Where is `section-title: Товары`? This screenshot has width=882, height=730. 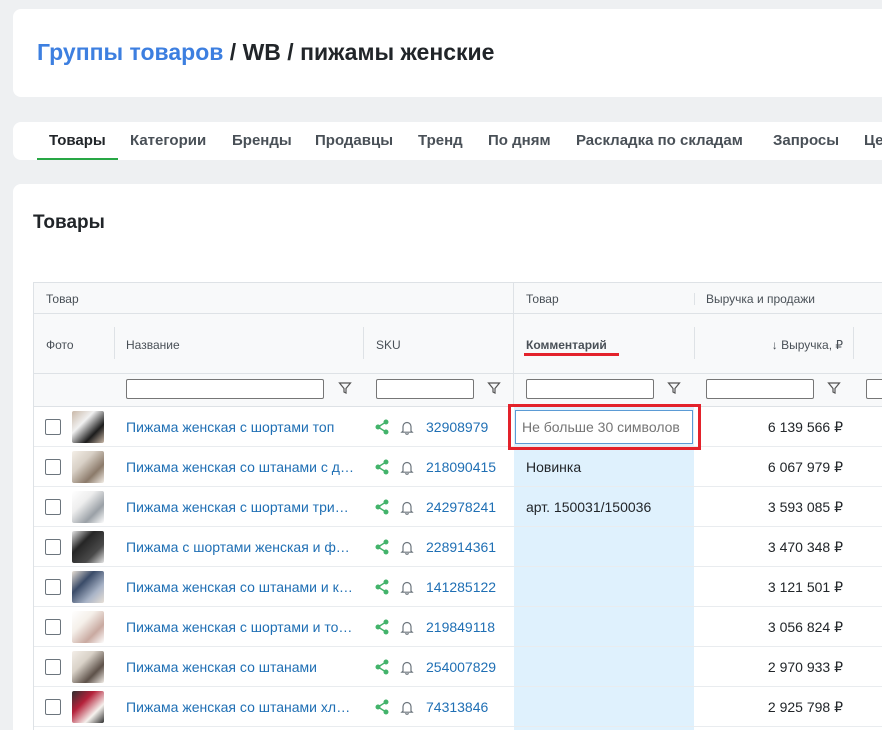
section-title: Товары is located at coordinates (69, 222).